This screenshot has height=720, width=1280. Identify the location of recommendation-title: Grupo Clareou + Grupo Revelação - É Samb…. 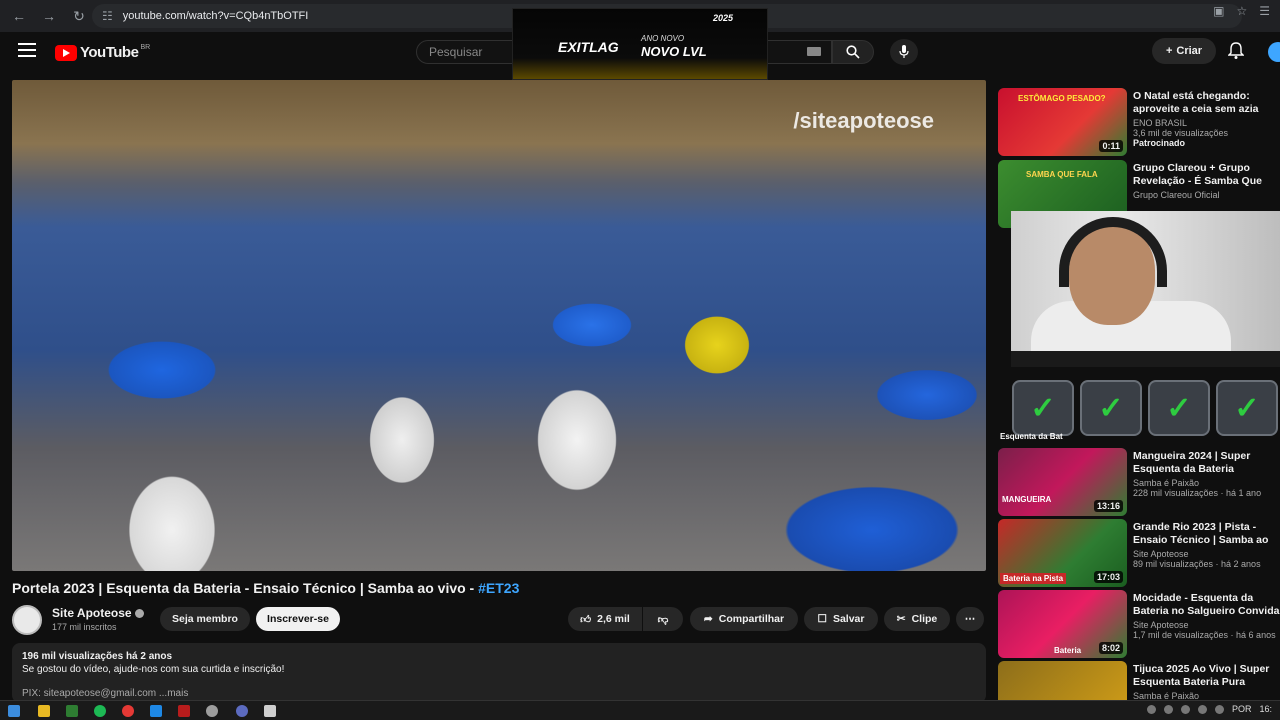
(1206, 175).